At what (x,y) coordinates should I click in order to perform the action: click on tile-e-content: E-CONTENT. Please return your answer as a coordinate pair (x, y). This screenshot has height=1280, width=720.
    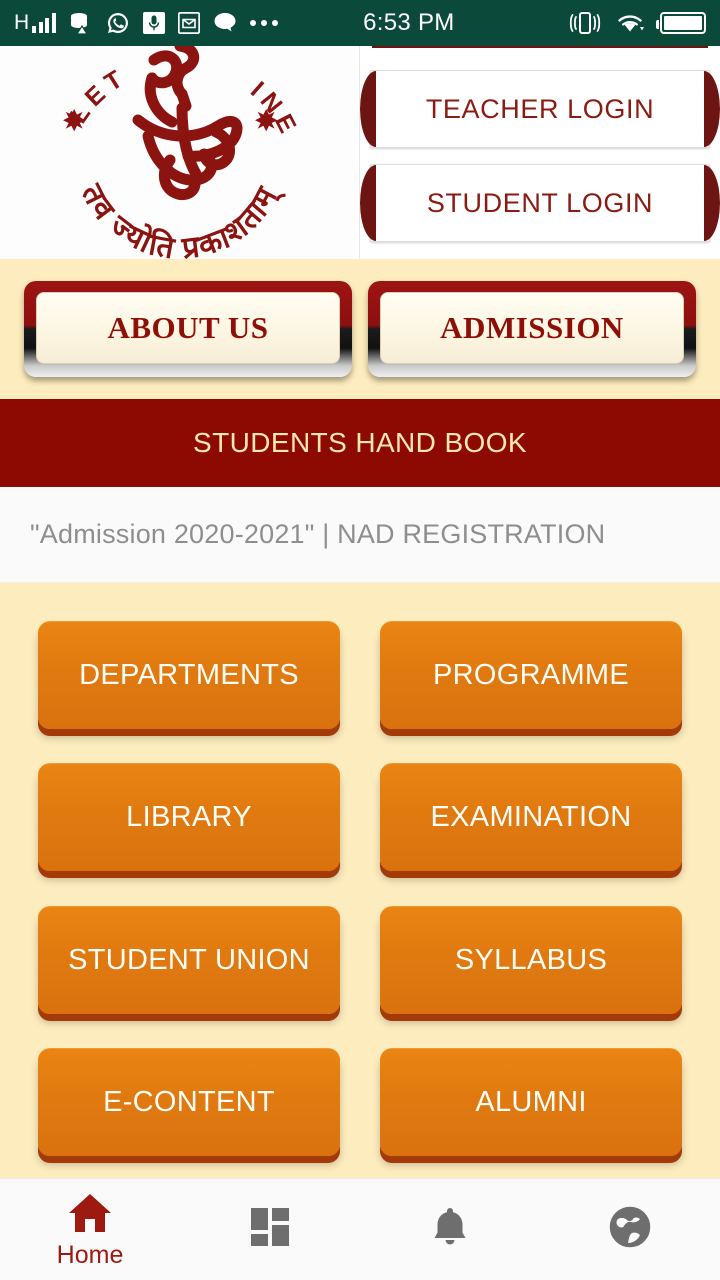
    Looking at the image, I should click on (189, 1101).